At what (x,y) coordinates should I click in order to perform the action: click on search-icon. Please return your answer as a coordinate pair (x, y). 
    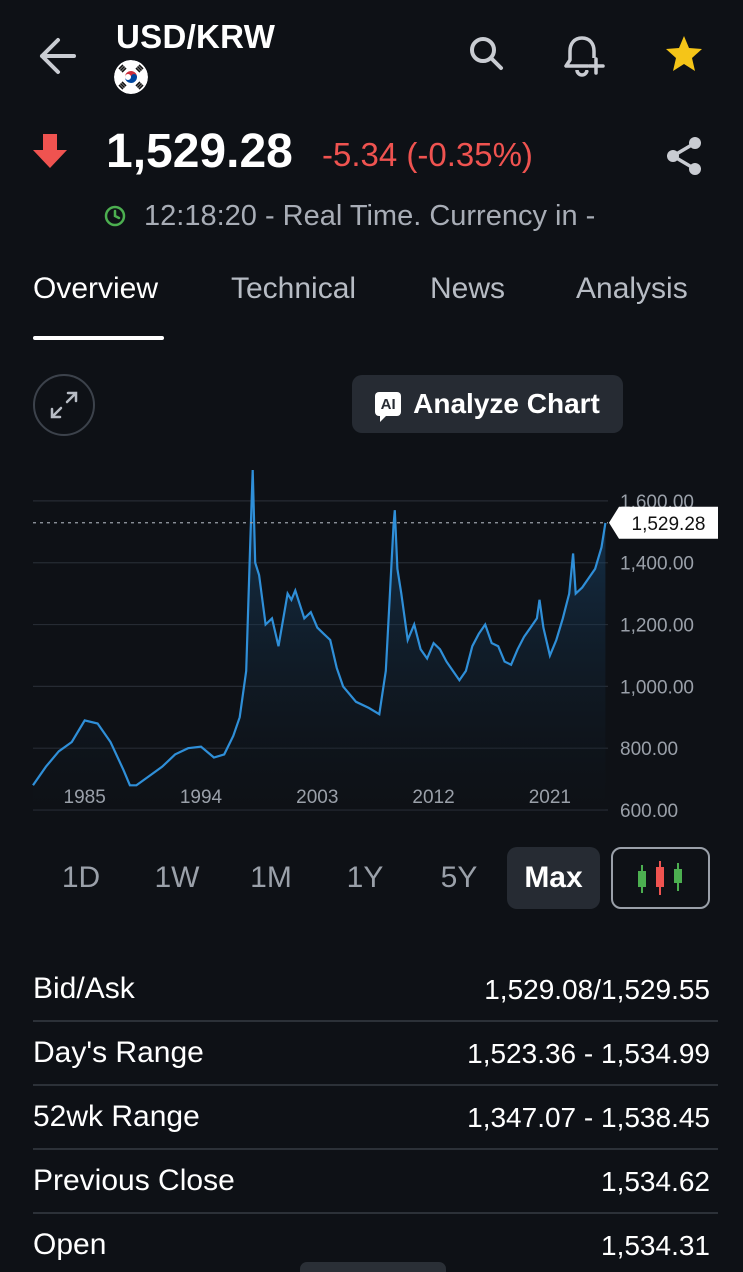
    Looking at the image, I should click on (486, 54).